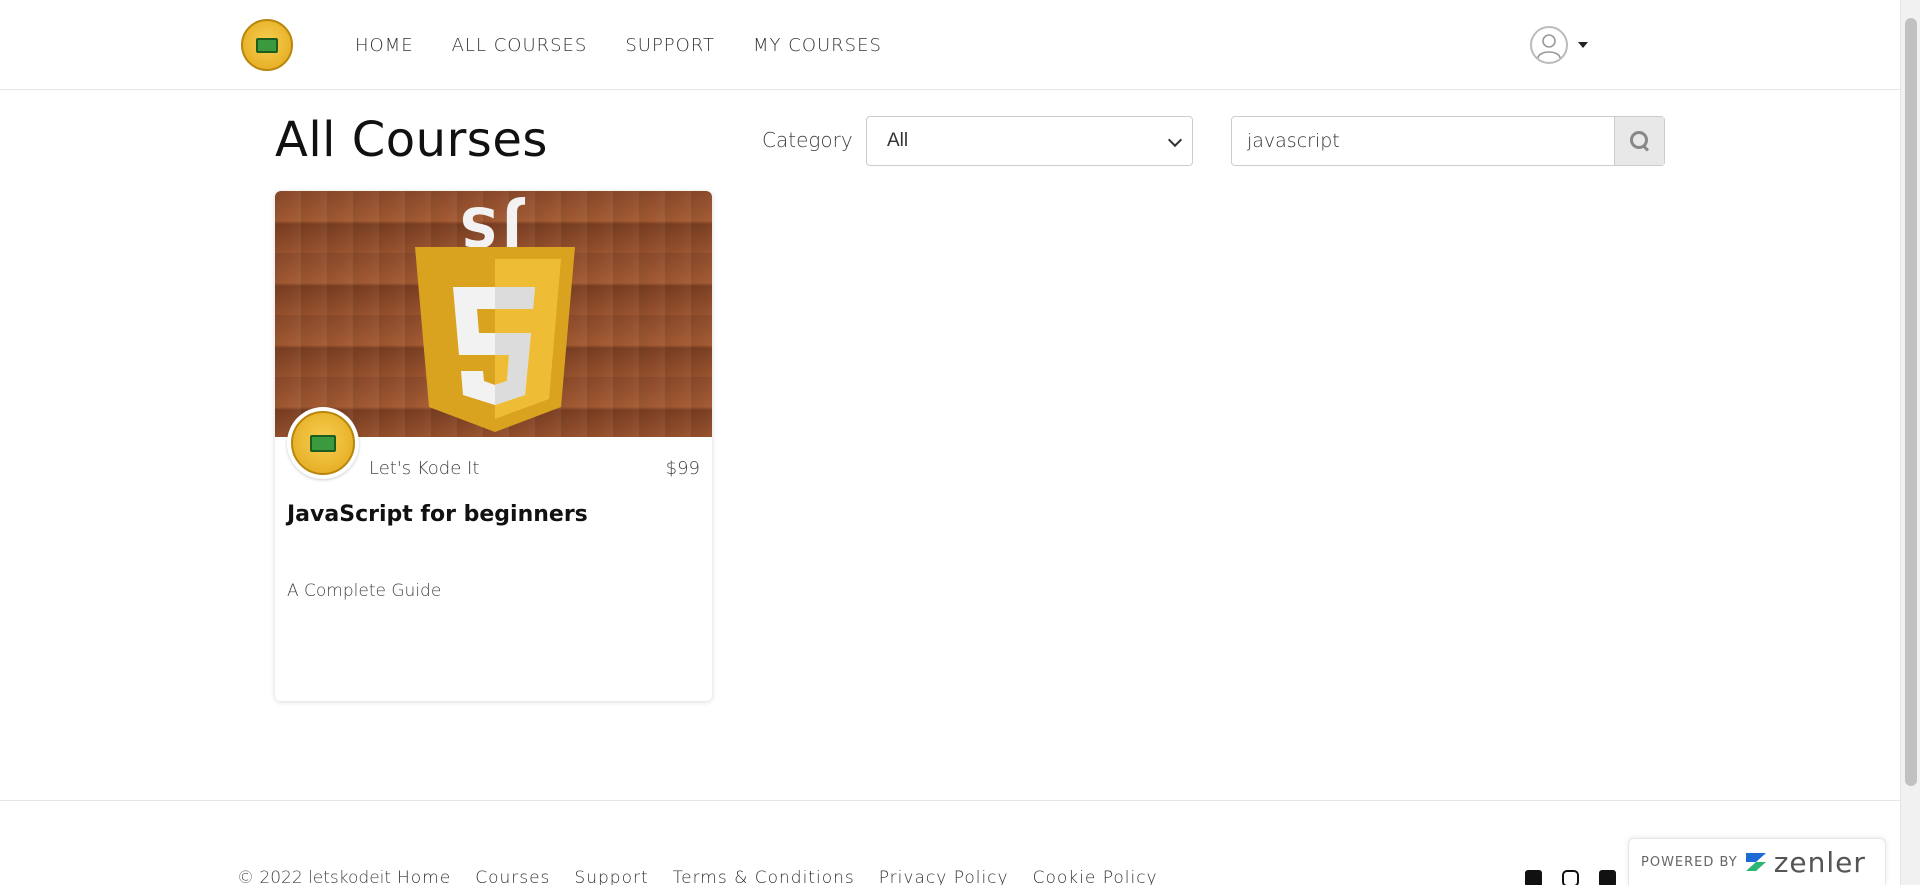 This screenshot has height=885, width=1920. Describe the element at coordinates (437, 514) in the screenshot. I see `course-title: JavaScript for beginners` at that location.